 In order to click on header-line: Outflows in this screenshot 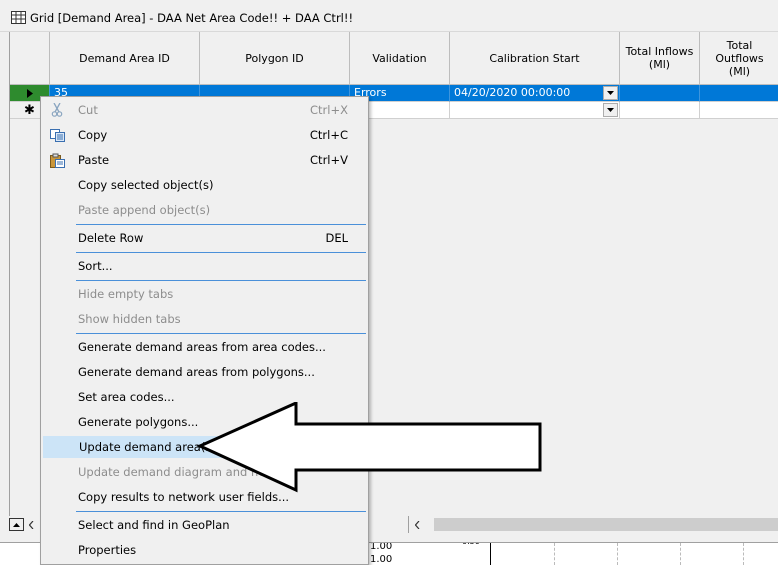, I will do `click(739, 58)`.